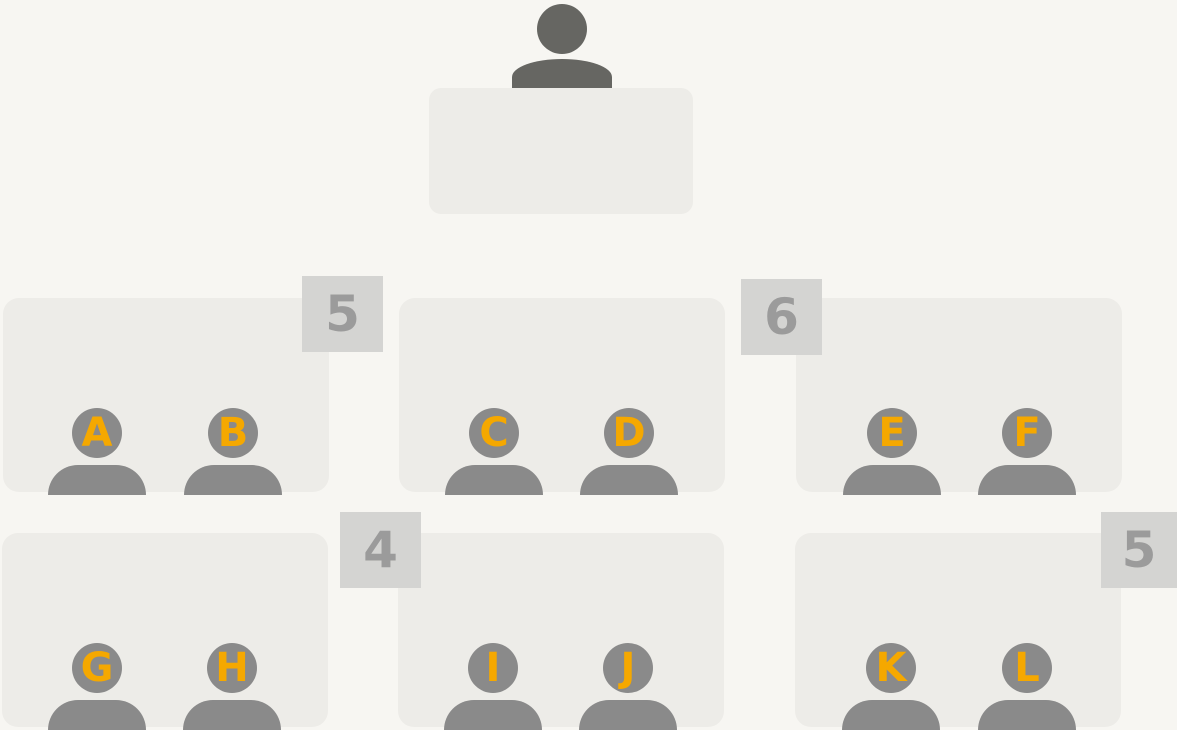 This screenshot has width=1177, height=730. I want to click on student-j-label: J, so click(628, 668).